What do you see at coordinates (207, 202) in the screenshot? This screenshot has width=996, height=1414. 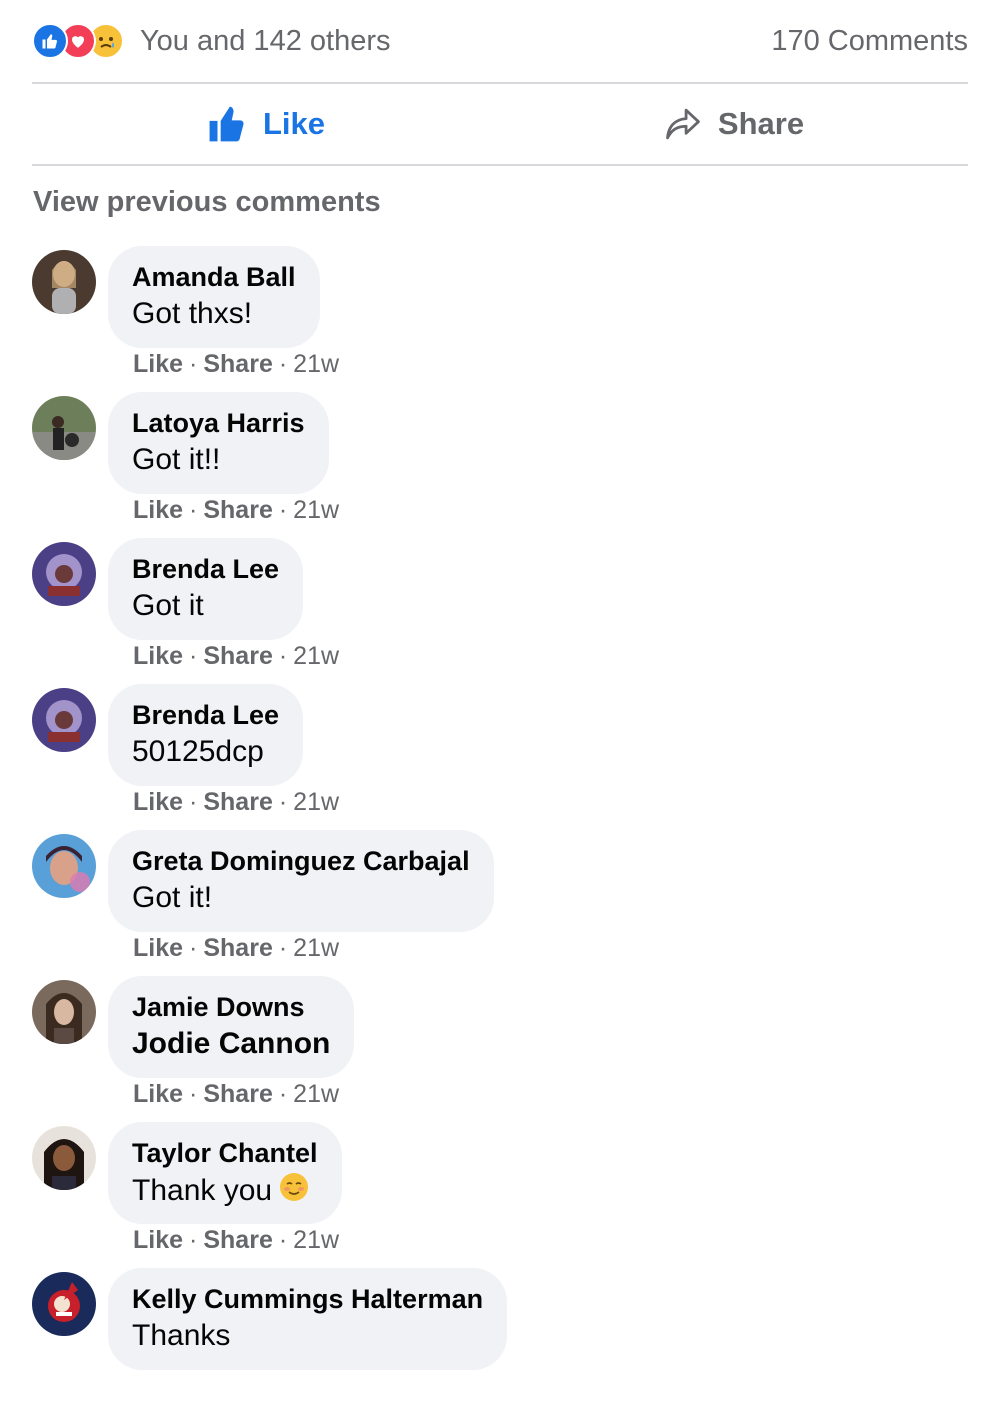 I see `view-previous-comments-link: View previous comments` at bounding box center [207, 202].